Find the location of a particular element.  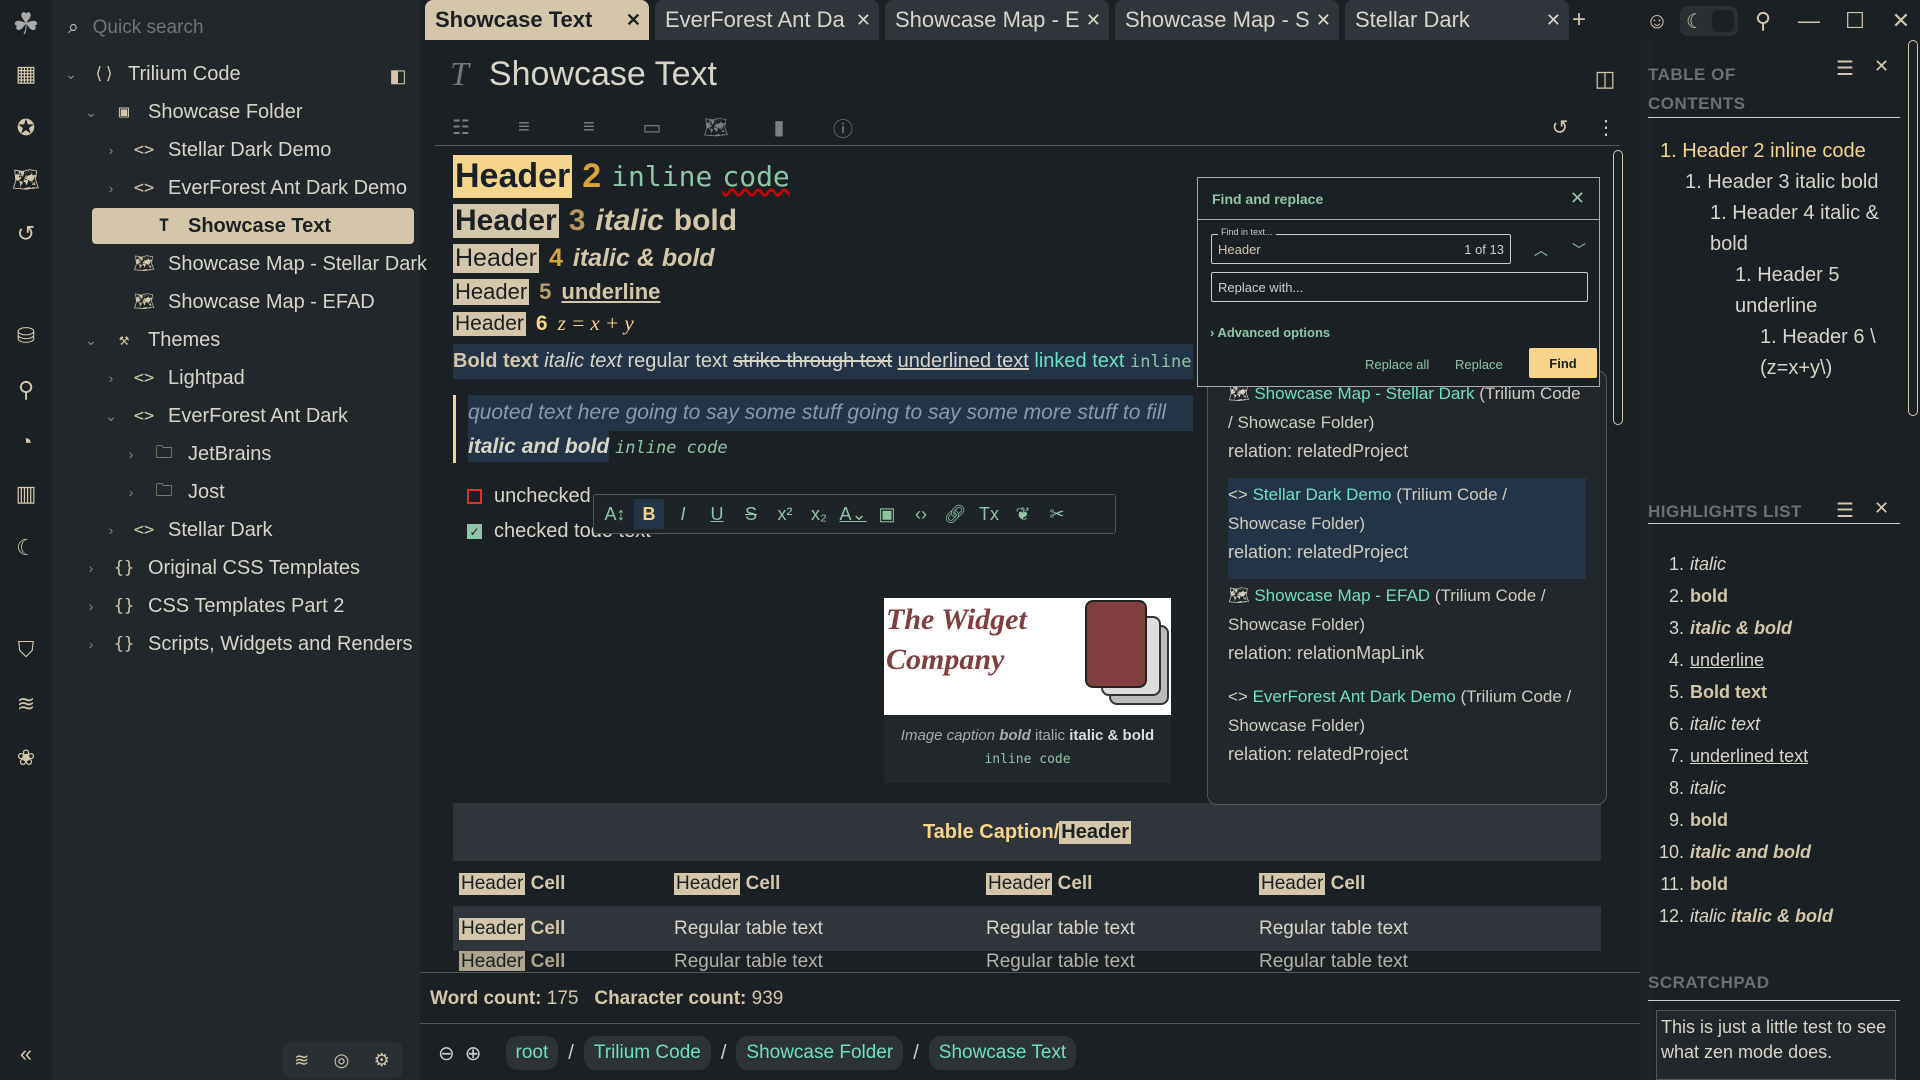

tab: Showcase Map - S ✕ is located at coordinates (1227, 20).